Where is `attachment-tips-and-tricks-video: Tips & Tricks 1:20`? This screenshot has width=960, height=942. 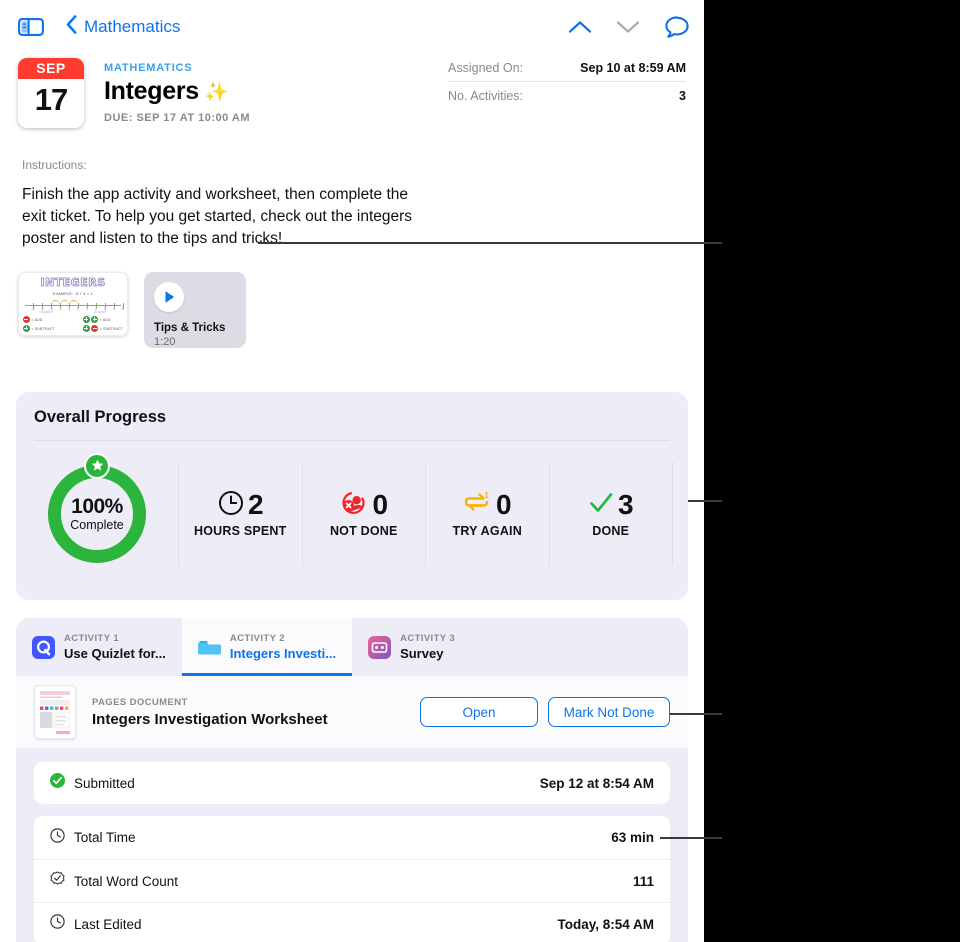
attachment-tips-and-tricks-video: Tips & Tricks 1:20 is located at coordinates (195, 310).